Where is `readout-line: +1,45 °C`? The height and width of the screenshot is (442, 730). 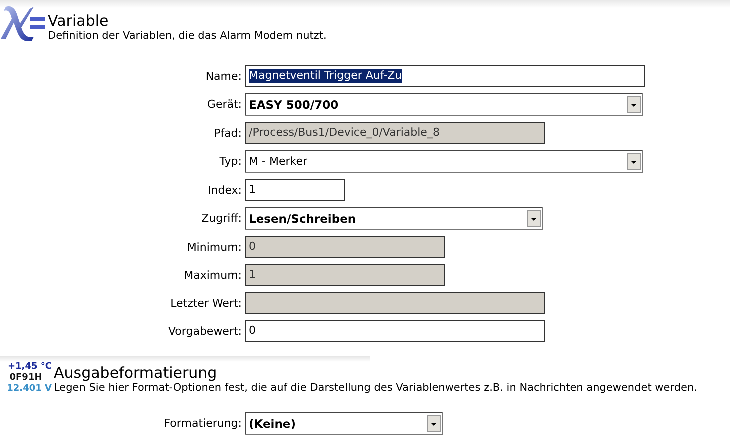
readout-line: +1,45 °C is located at coordinates (29, 367).